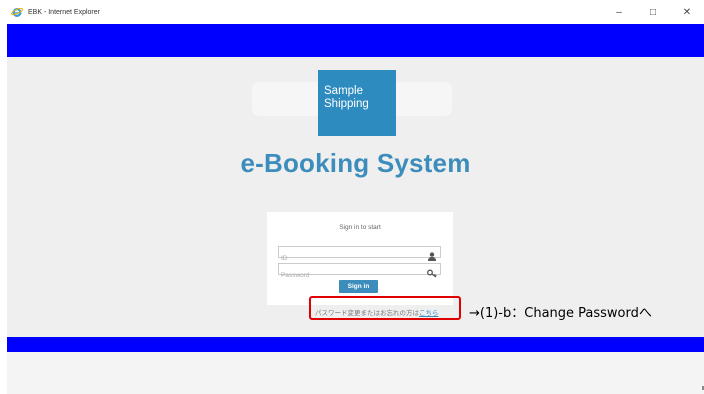  Describe the element at coordinates (560, 313) in the screenshot. I see `annotation-note: →(1)-b：Change Passwordへ` at that location.